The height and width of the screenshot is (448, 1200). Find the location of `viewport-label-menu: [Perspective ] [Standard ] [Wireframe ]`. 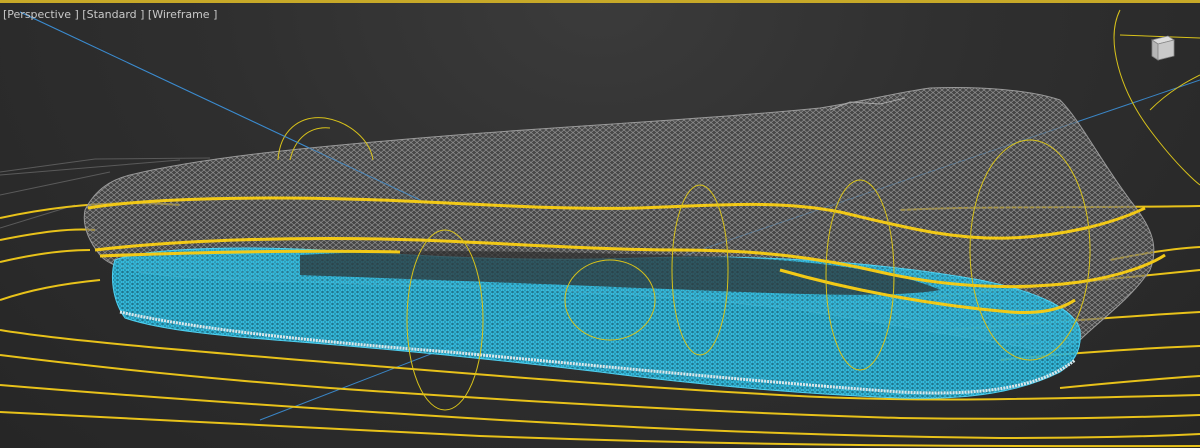

viewport-label-menu: [Perspective ] [Standard ] [Wireframe ] is located at coordinates (110, 14).